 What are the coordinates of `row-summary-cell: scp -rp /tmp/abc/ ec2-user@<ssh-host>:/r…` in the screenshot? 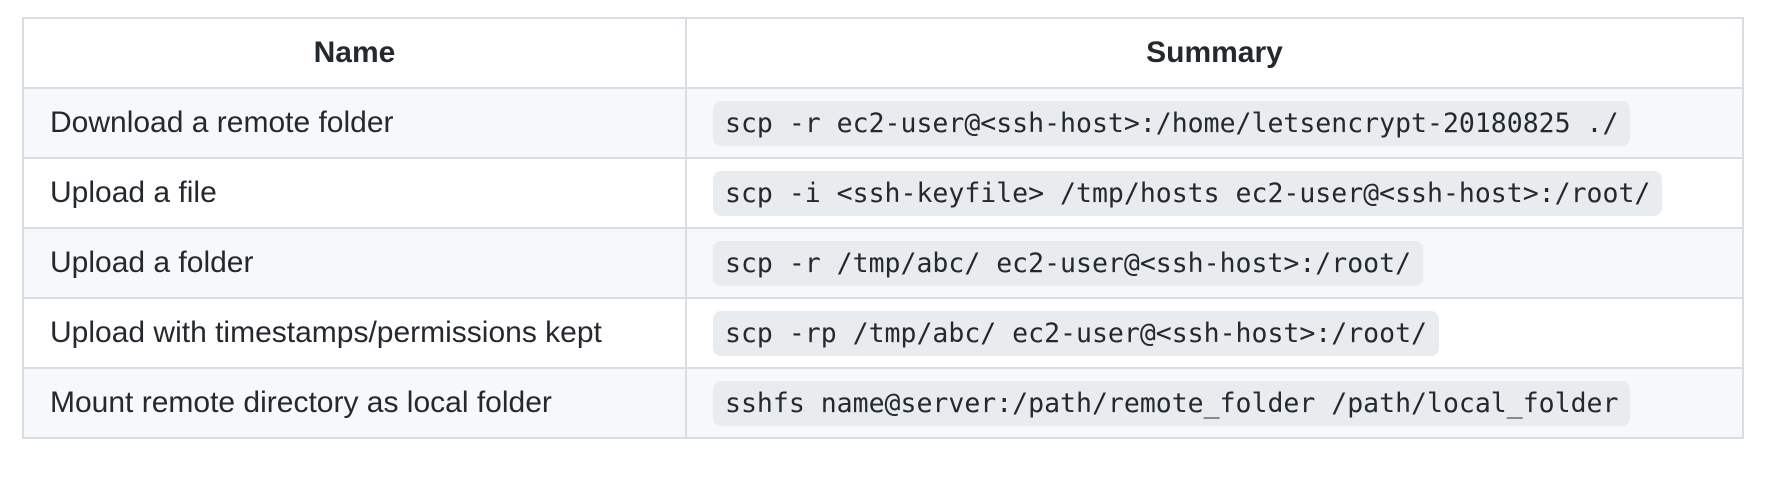 It's located at (1214, 333).